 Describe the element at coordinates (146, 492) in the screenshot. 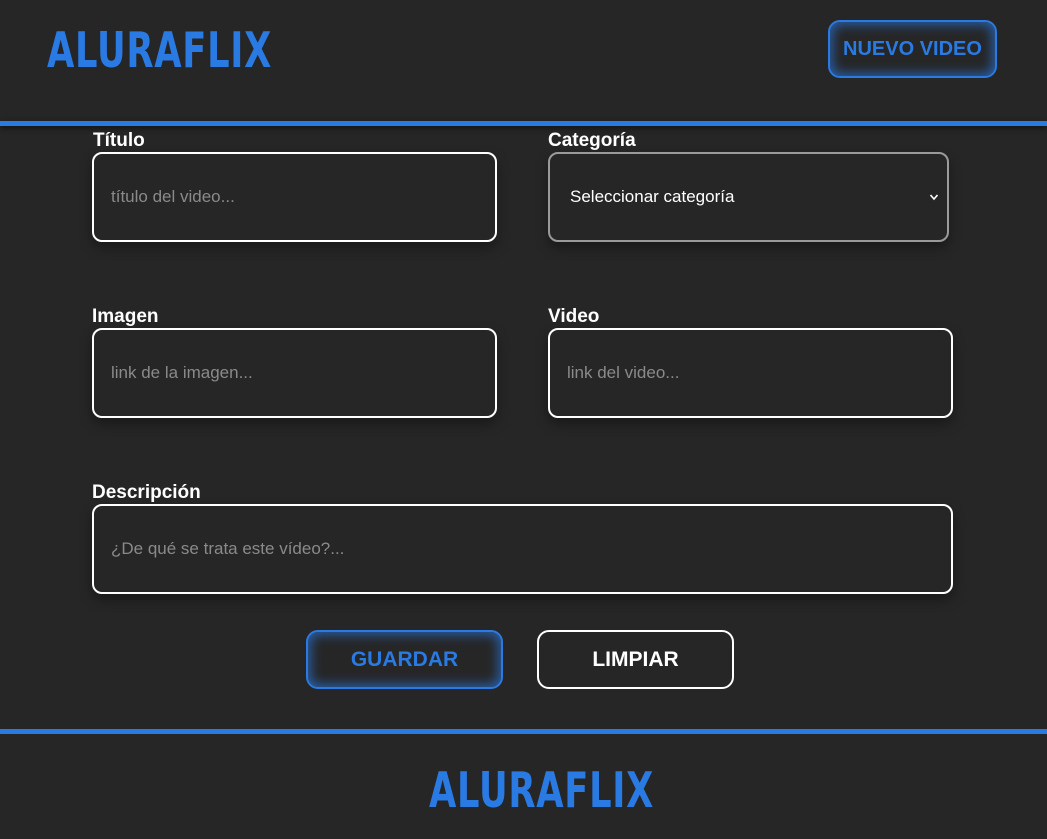

I see `description-label: Descripción` at that location.